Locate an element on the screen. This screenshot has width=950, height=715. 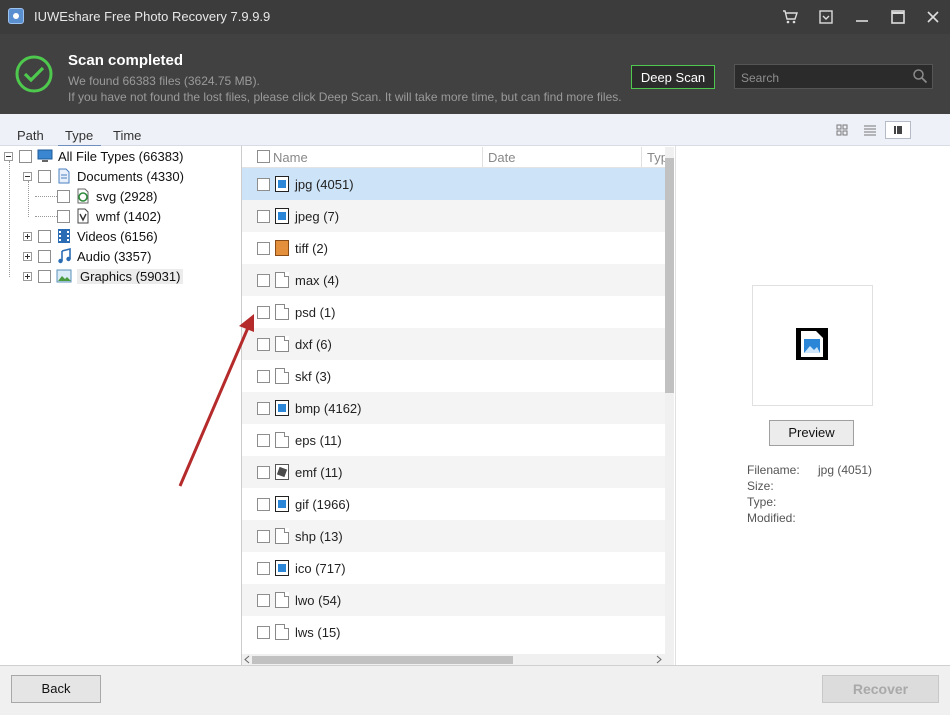
tree-item-label: All File Types (66383) is located at coordinates (121, 156).